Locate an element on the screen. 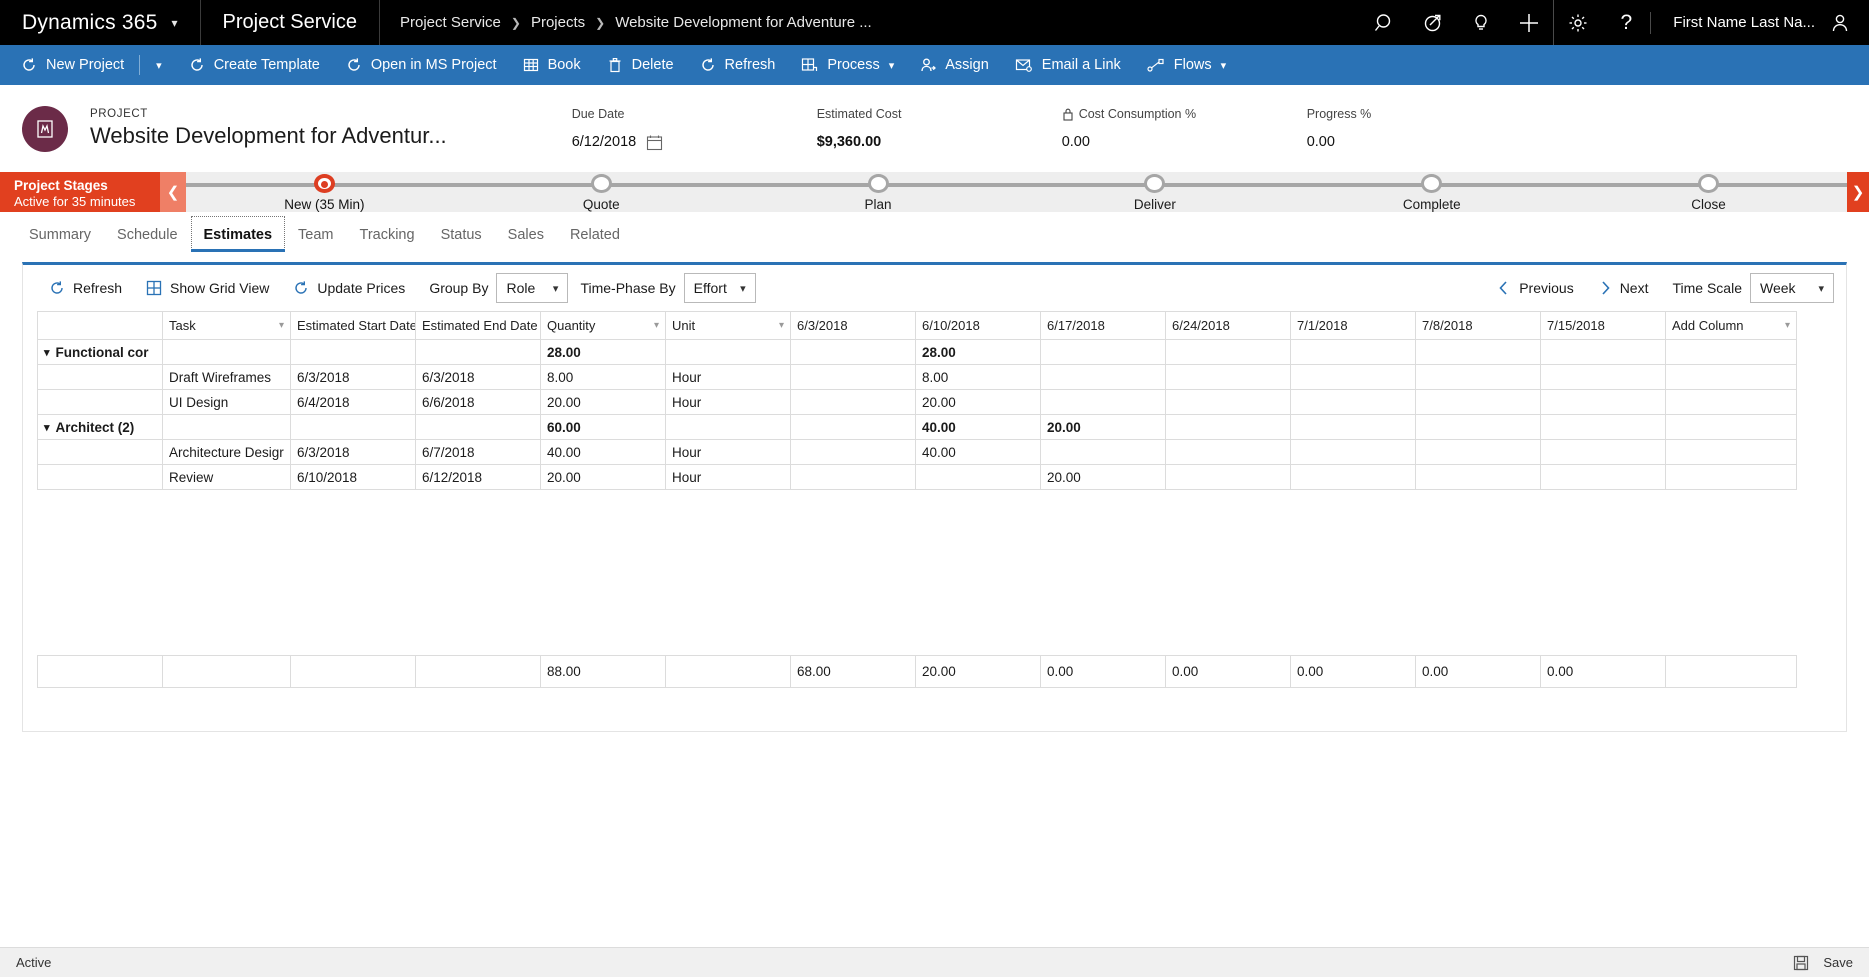 The height and width of the screenshot is (977, 1869). time-phase-by-select: Effort ▾ is located at coordinates (719, 288).